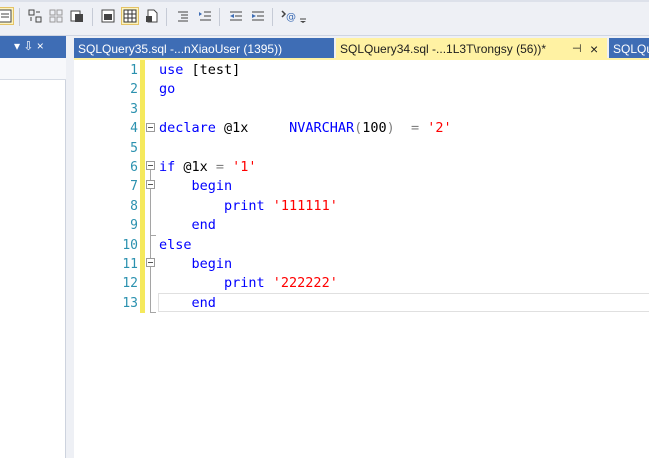  Describe the element at coordinates (134, 70) in the screenshot. I see `line-number: 1` at that location.